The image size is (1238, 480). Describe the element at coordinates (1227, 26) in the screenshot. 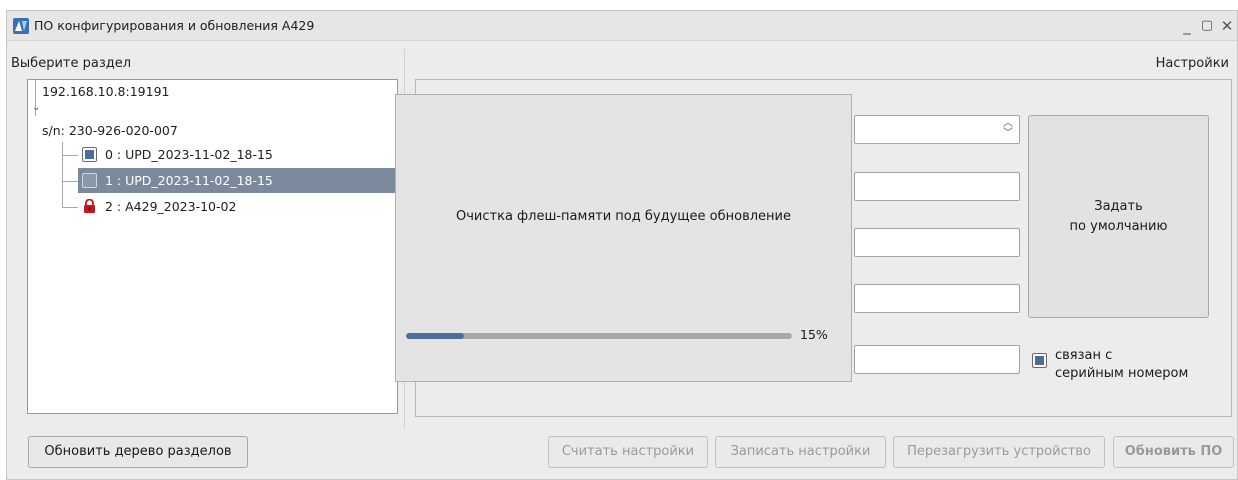

I see `close-button: ✕` at that location.